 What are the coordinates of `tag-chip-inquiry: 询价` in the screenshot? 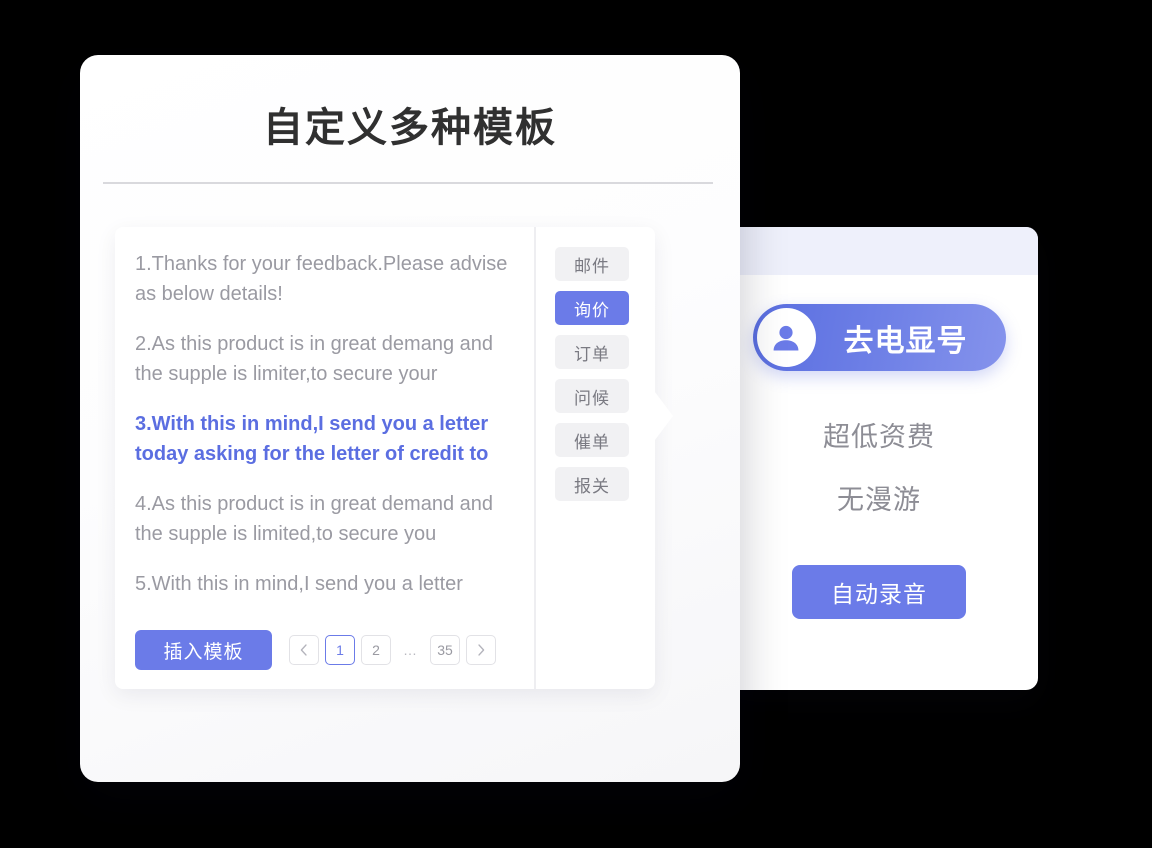 It's located at (592, 308).